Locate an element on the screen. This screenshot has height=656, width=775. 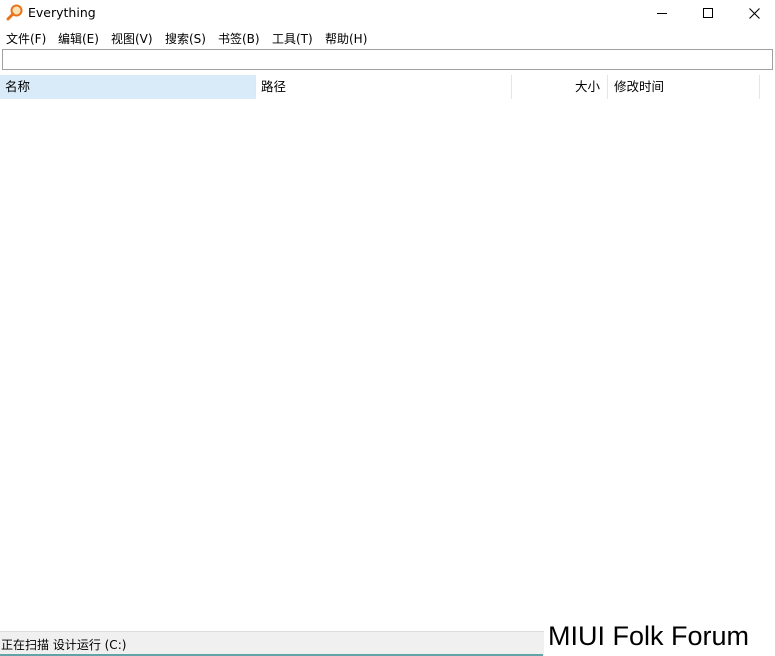
results-header: 名称 路径 大小 修改时间 is located at coordinates (387, 87).